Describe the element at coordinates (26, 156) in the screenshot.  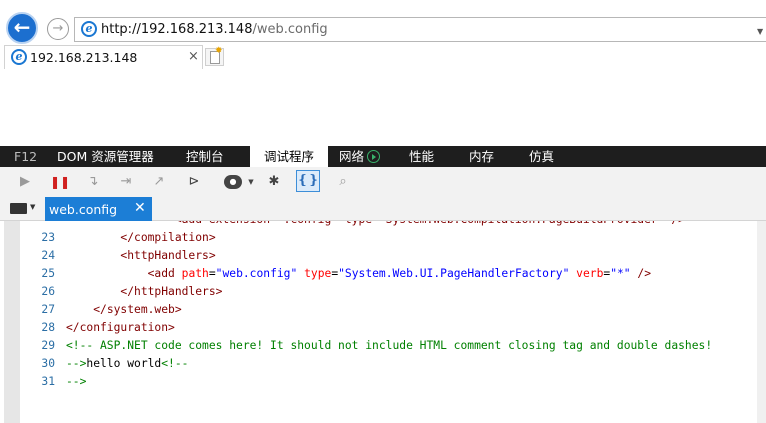
I see `devtools-f12-label: F12` at that location.